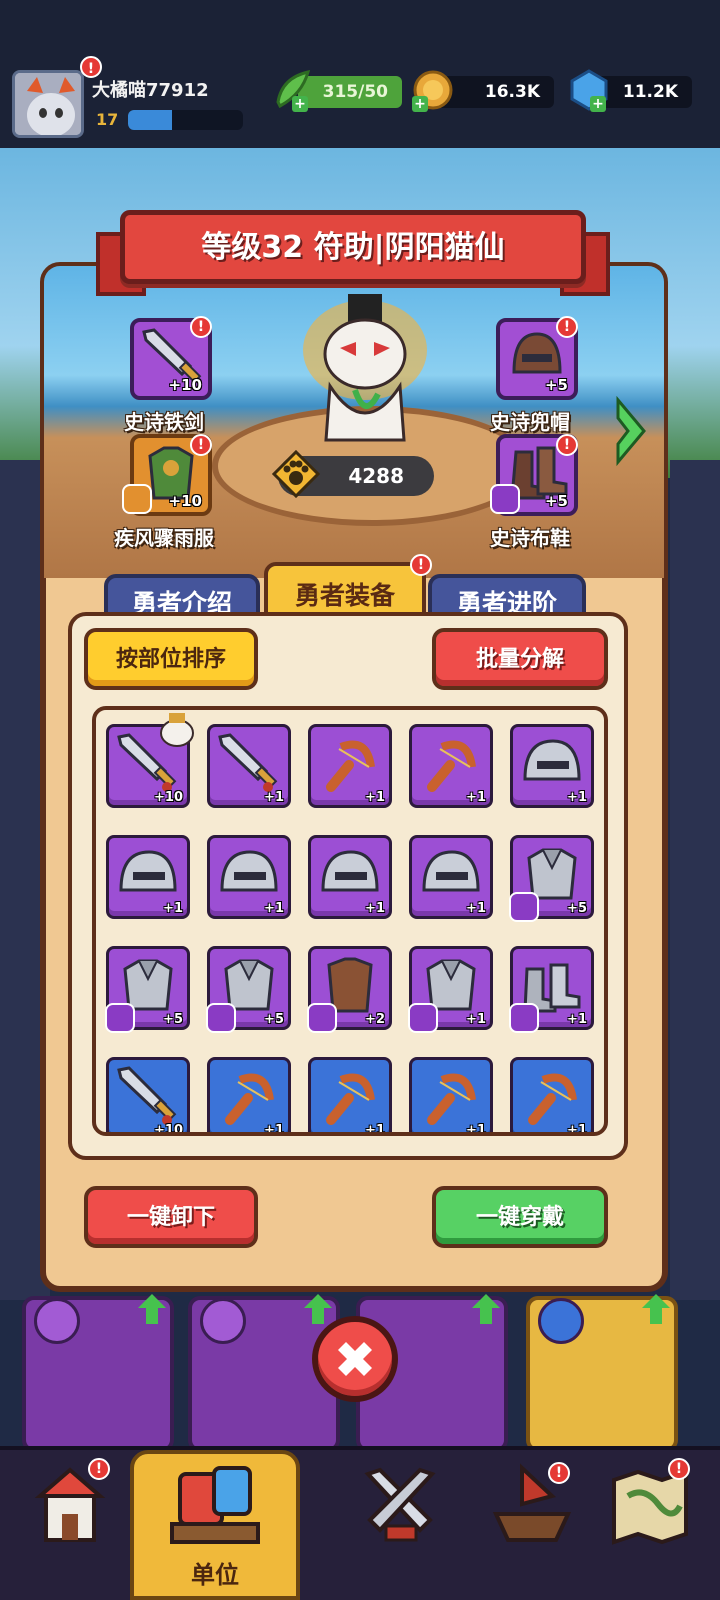 This screenshot has width=720, height=1600. Describe the element at coordinates (99, 1469) in the screenshot. I see `nav-home-alert: !` at that location.